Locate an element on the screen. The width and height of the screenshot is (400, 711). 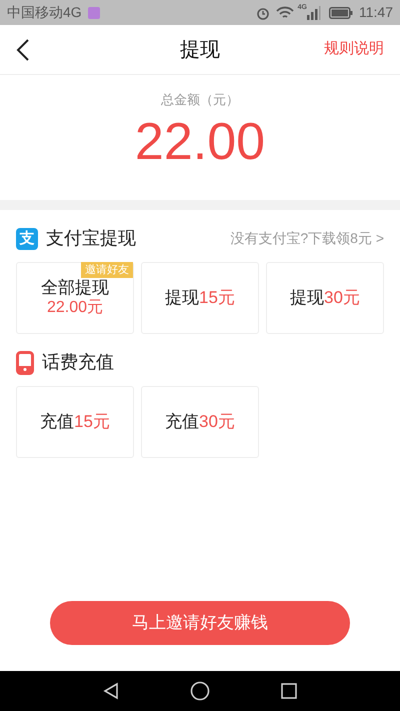
signal-icon is located at coordinates (314, 13).